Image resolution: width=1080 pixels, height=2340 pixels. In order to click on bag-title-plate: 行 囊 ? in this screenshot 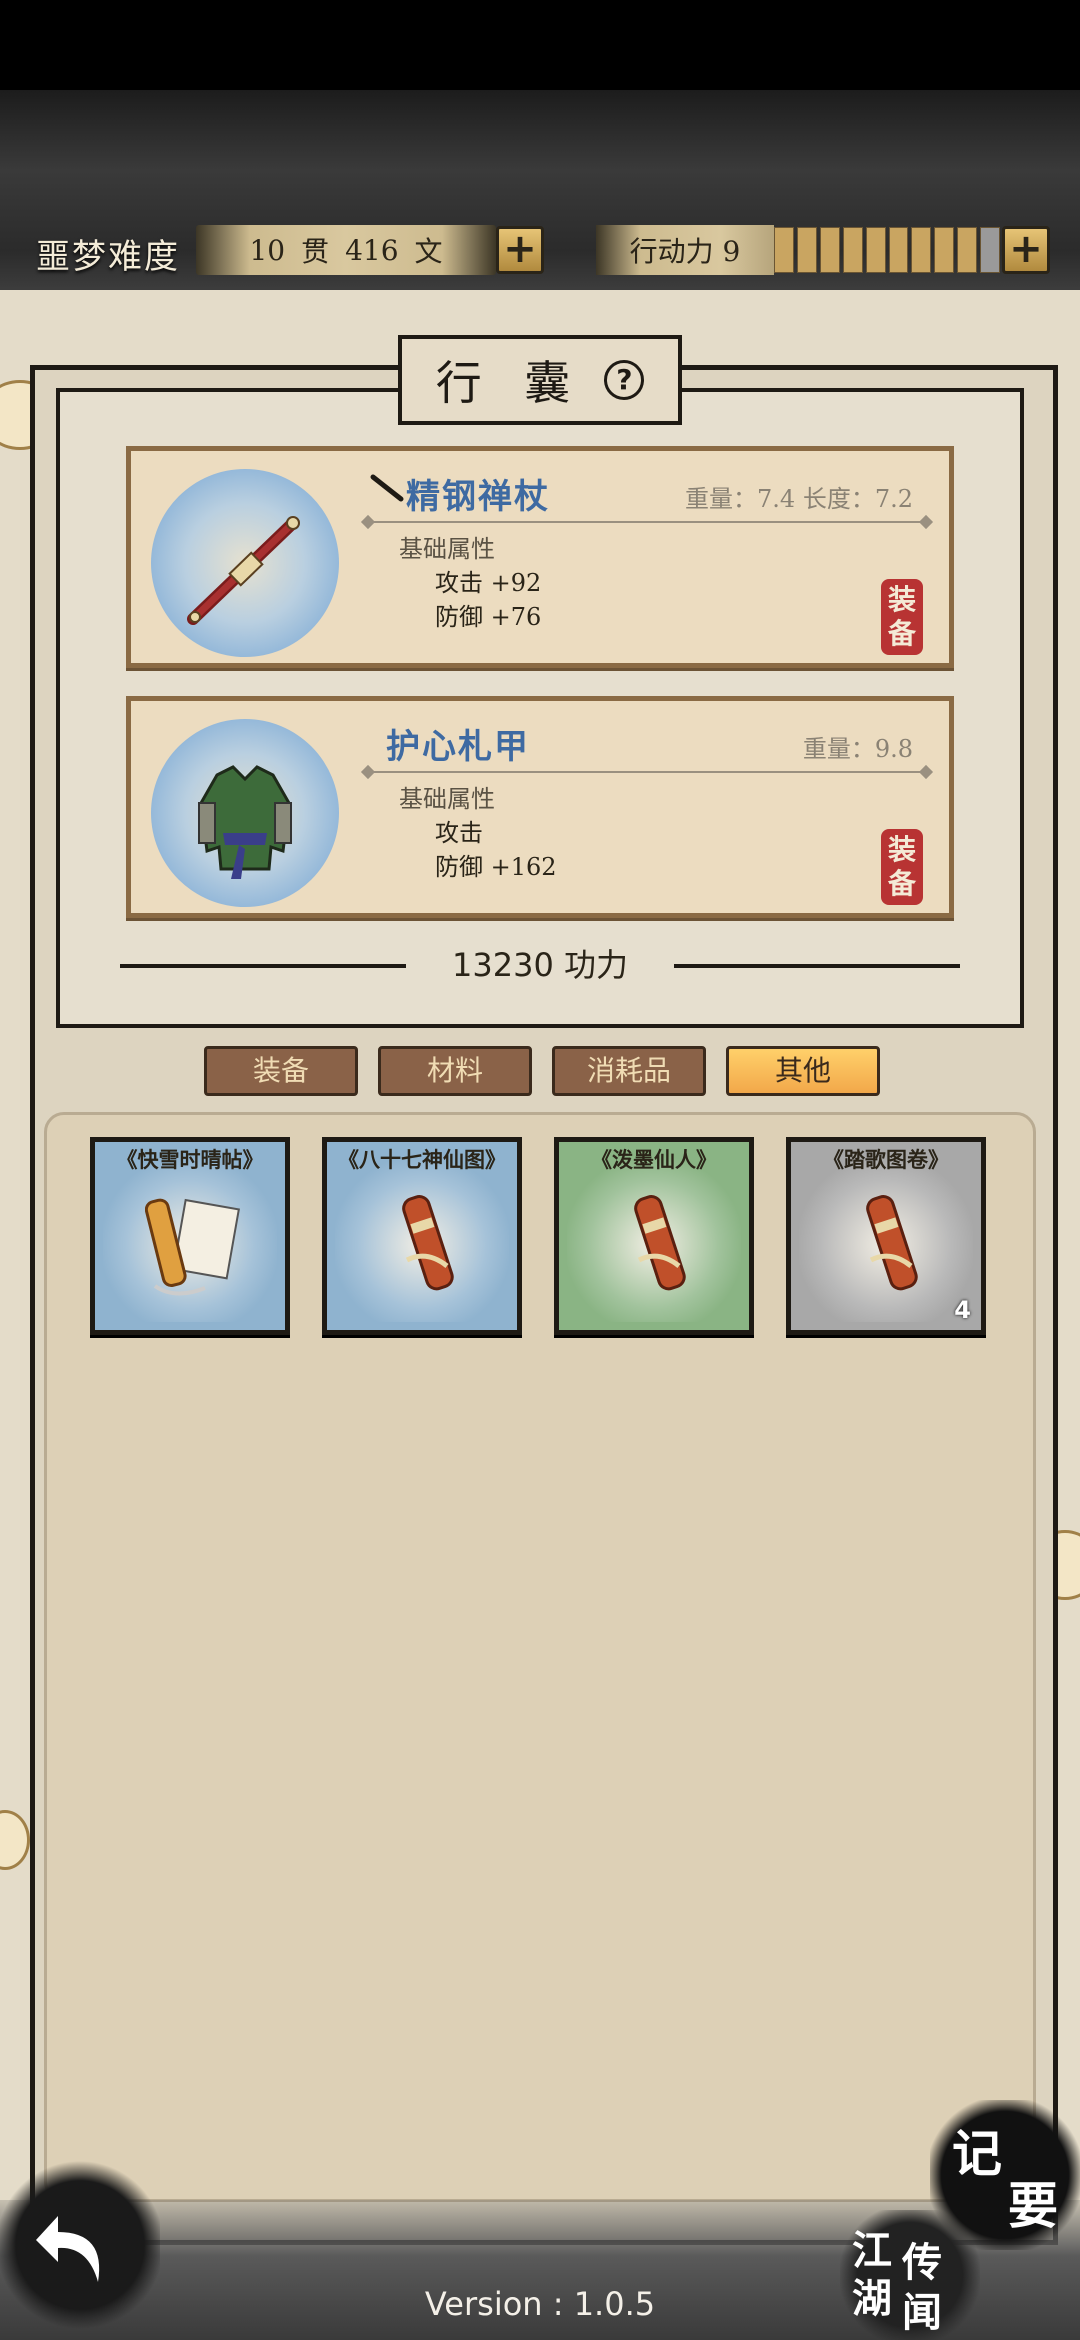, I will do `click(540, 380)`.